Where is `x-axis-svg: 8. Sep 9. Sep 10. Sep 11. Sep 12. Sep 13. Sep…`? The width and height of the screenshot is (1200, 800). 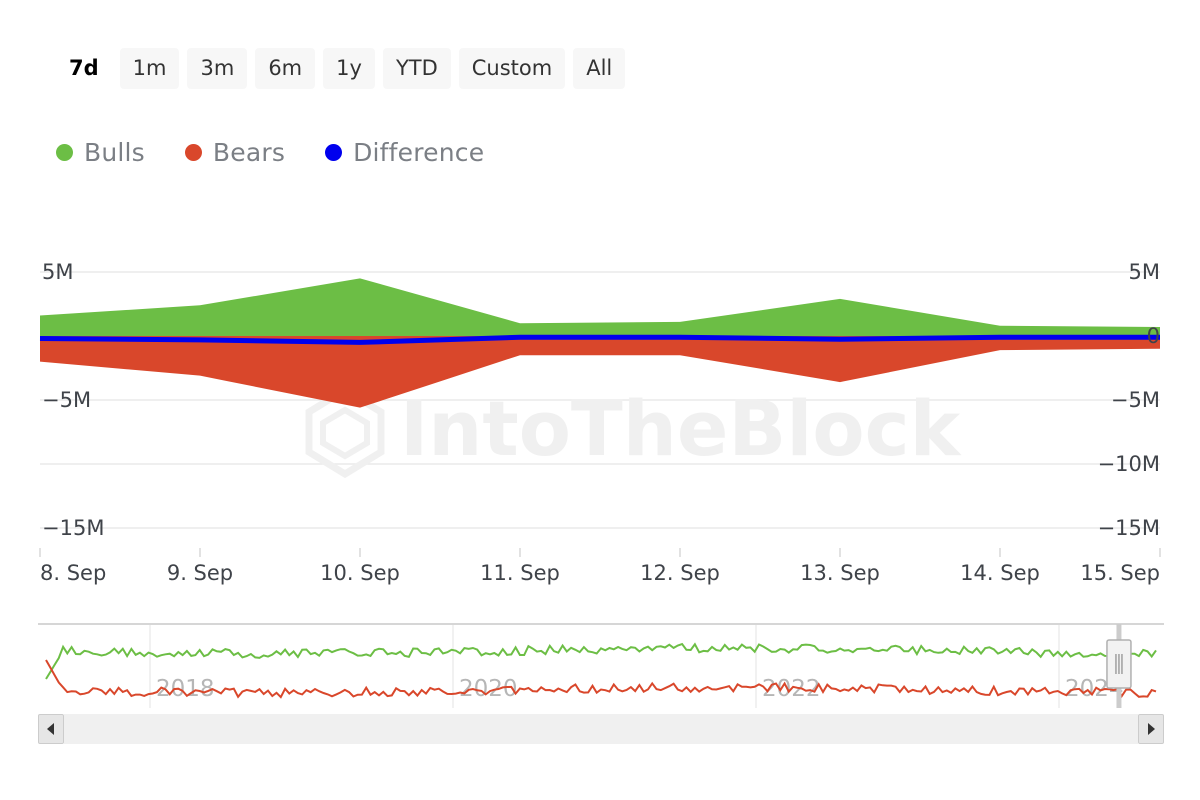
x-axis-svg: 8. Sep 9. Sep 10. Sep 11. Sep 12. Sep 13. Sep… is located at coordinates (600, 566).